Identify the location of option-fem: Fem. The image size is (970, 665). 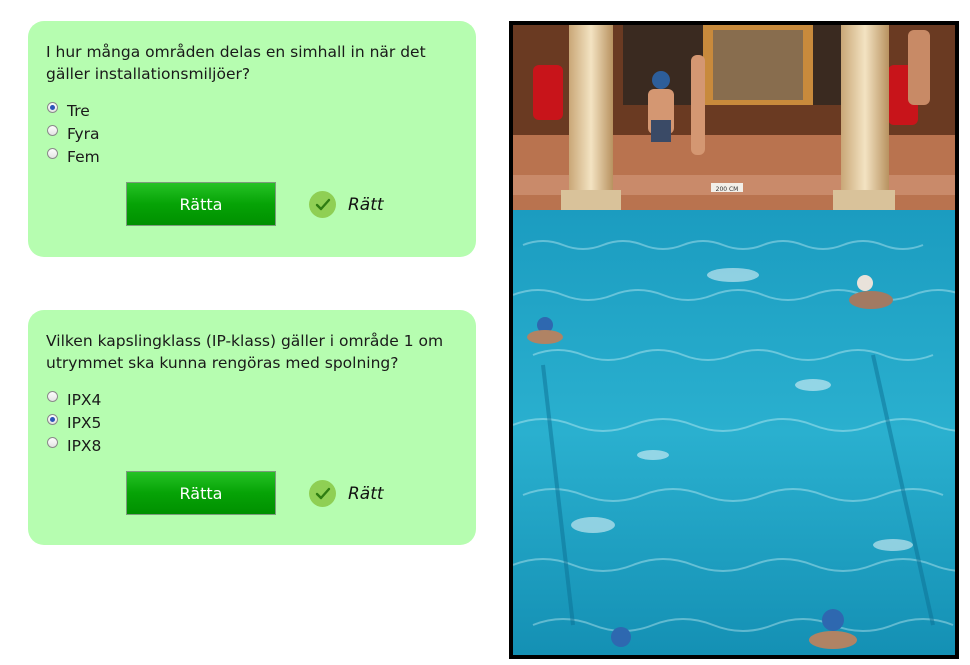
(252, 156).